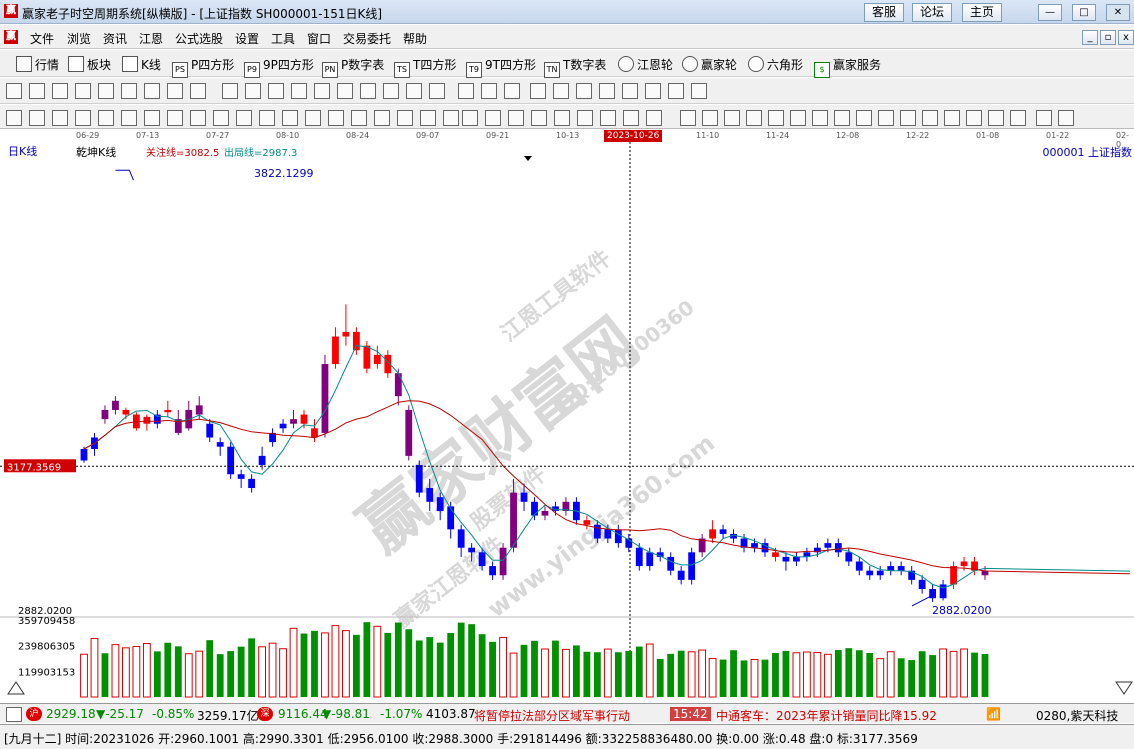 The image size is (1134, 749). I want to click on scroll-up-arrow-icon, so click(16, 688).